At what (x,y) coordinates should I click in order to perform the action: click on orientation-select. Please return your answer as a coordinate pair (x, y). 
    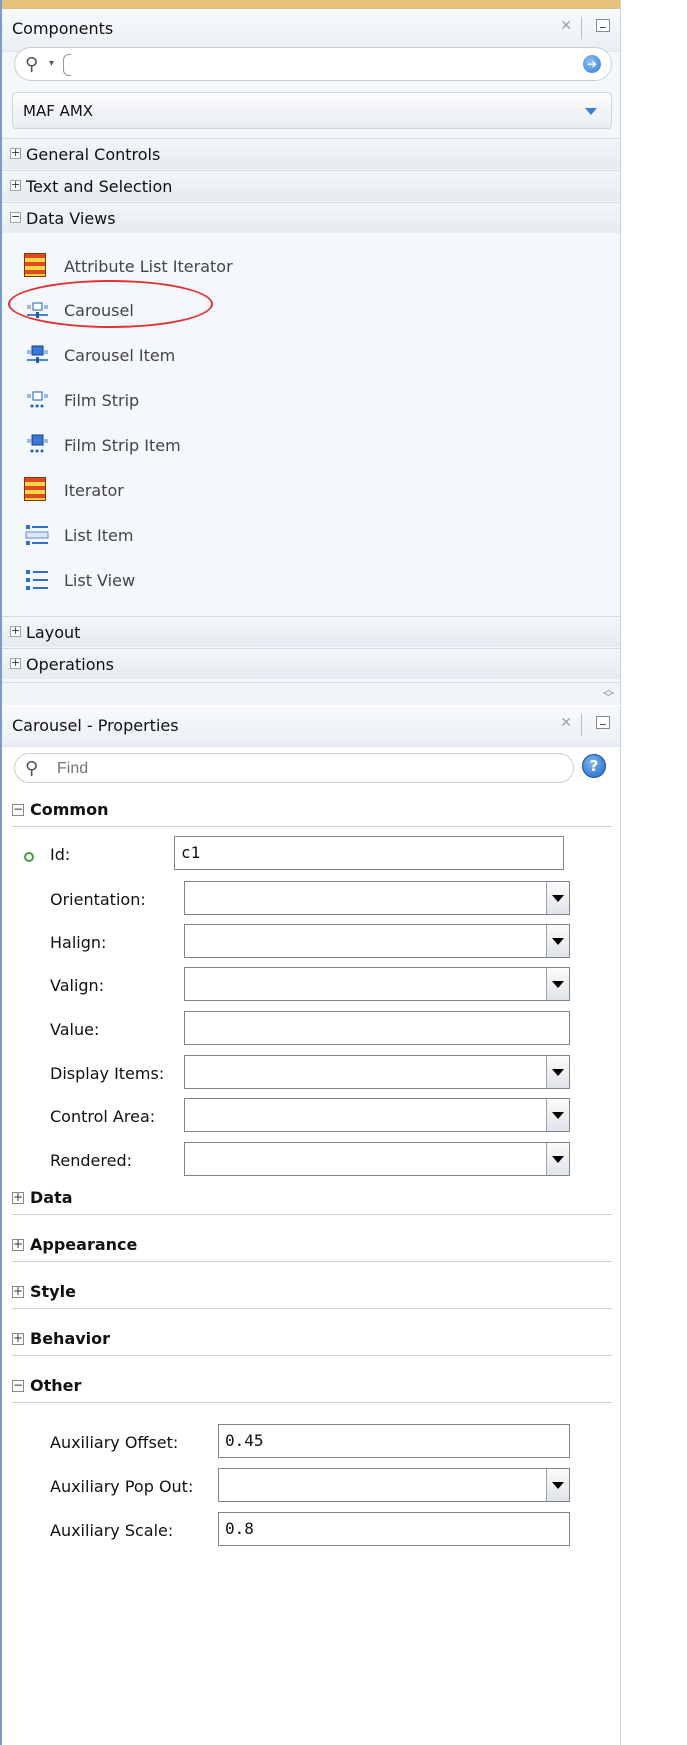
    Looking at the image, I should click on (377, 898).